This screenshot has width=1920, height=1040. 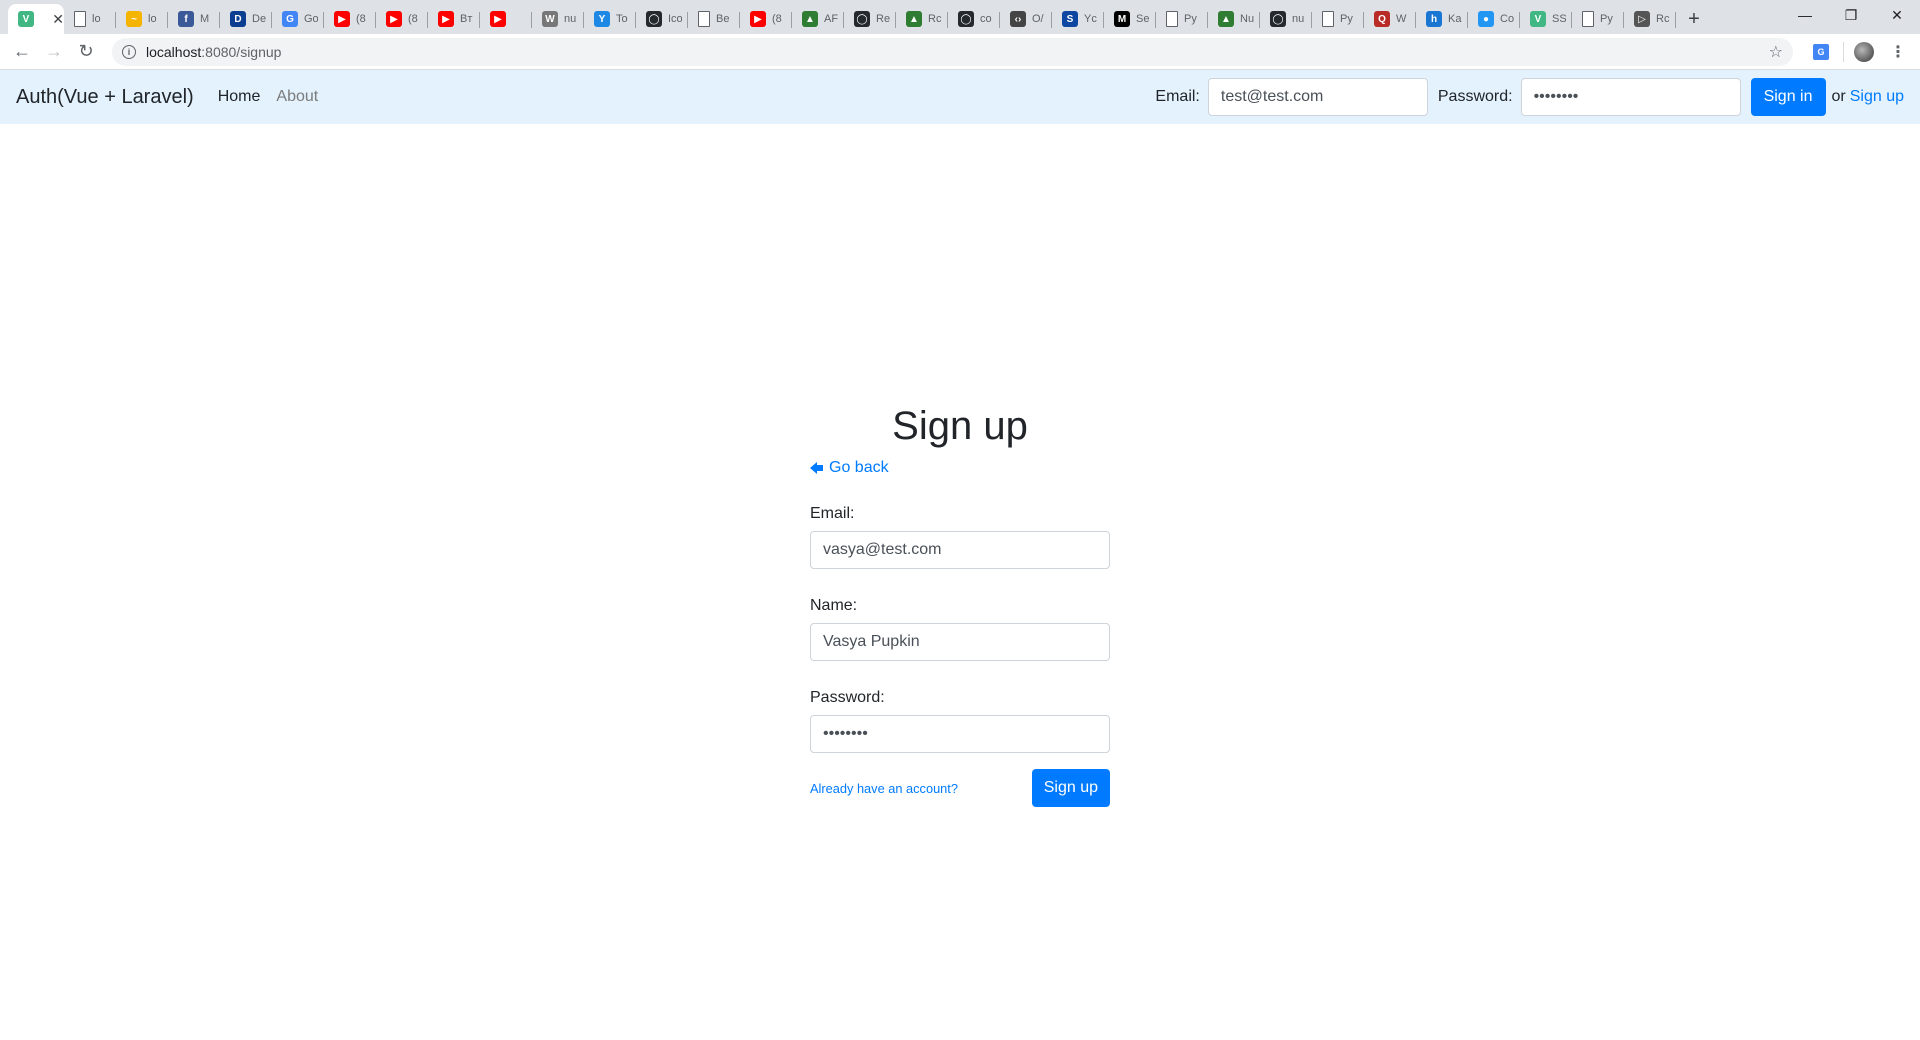 I want to click on browser-tab: ▶ Bт, so click(x=454, y=19).